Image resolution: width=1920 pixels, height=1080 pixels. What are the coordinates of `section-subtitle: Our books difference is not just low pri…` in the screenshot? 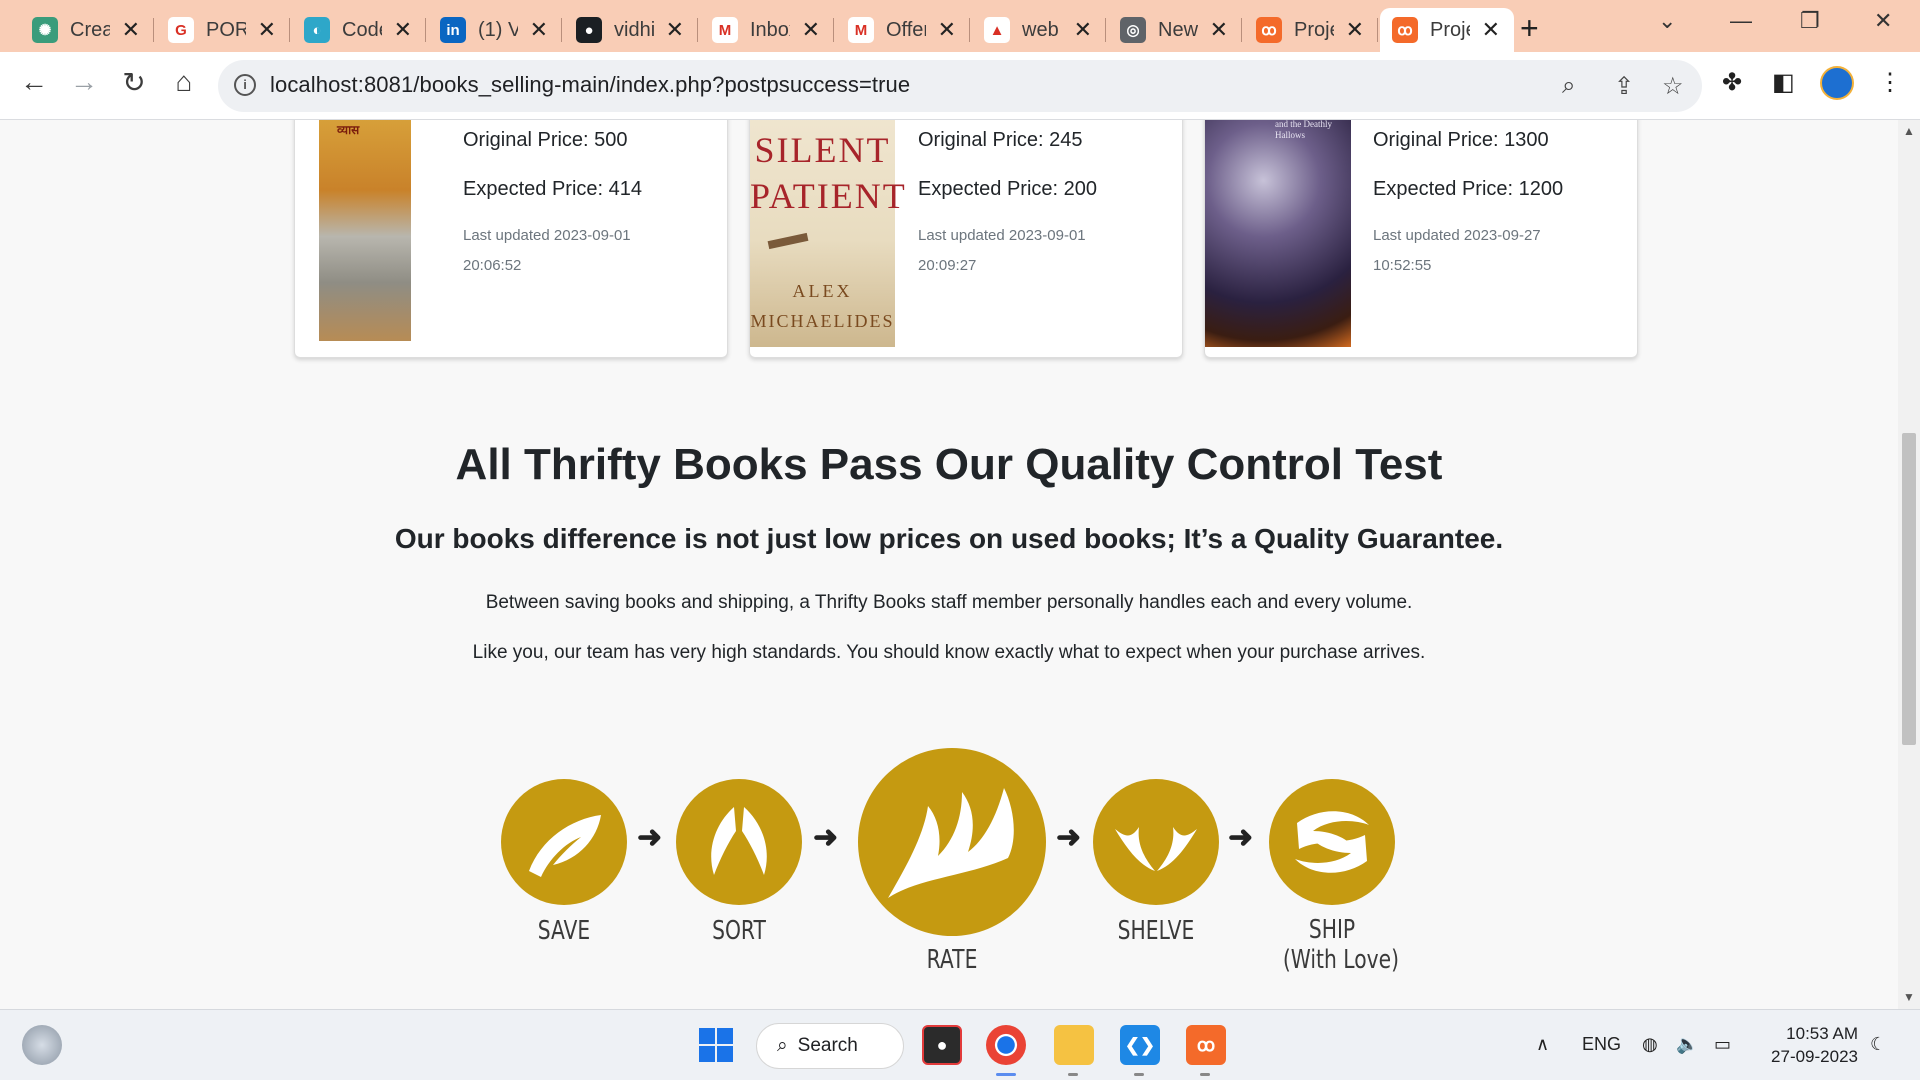 It's located at (949, 538).